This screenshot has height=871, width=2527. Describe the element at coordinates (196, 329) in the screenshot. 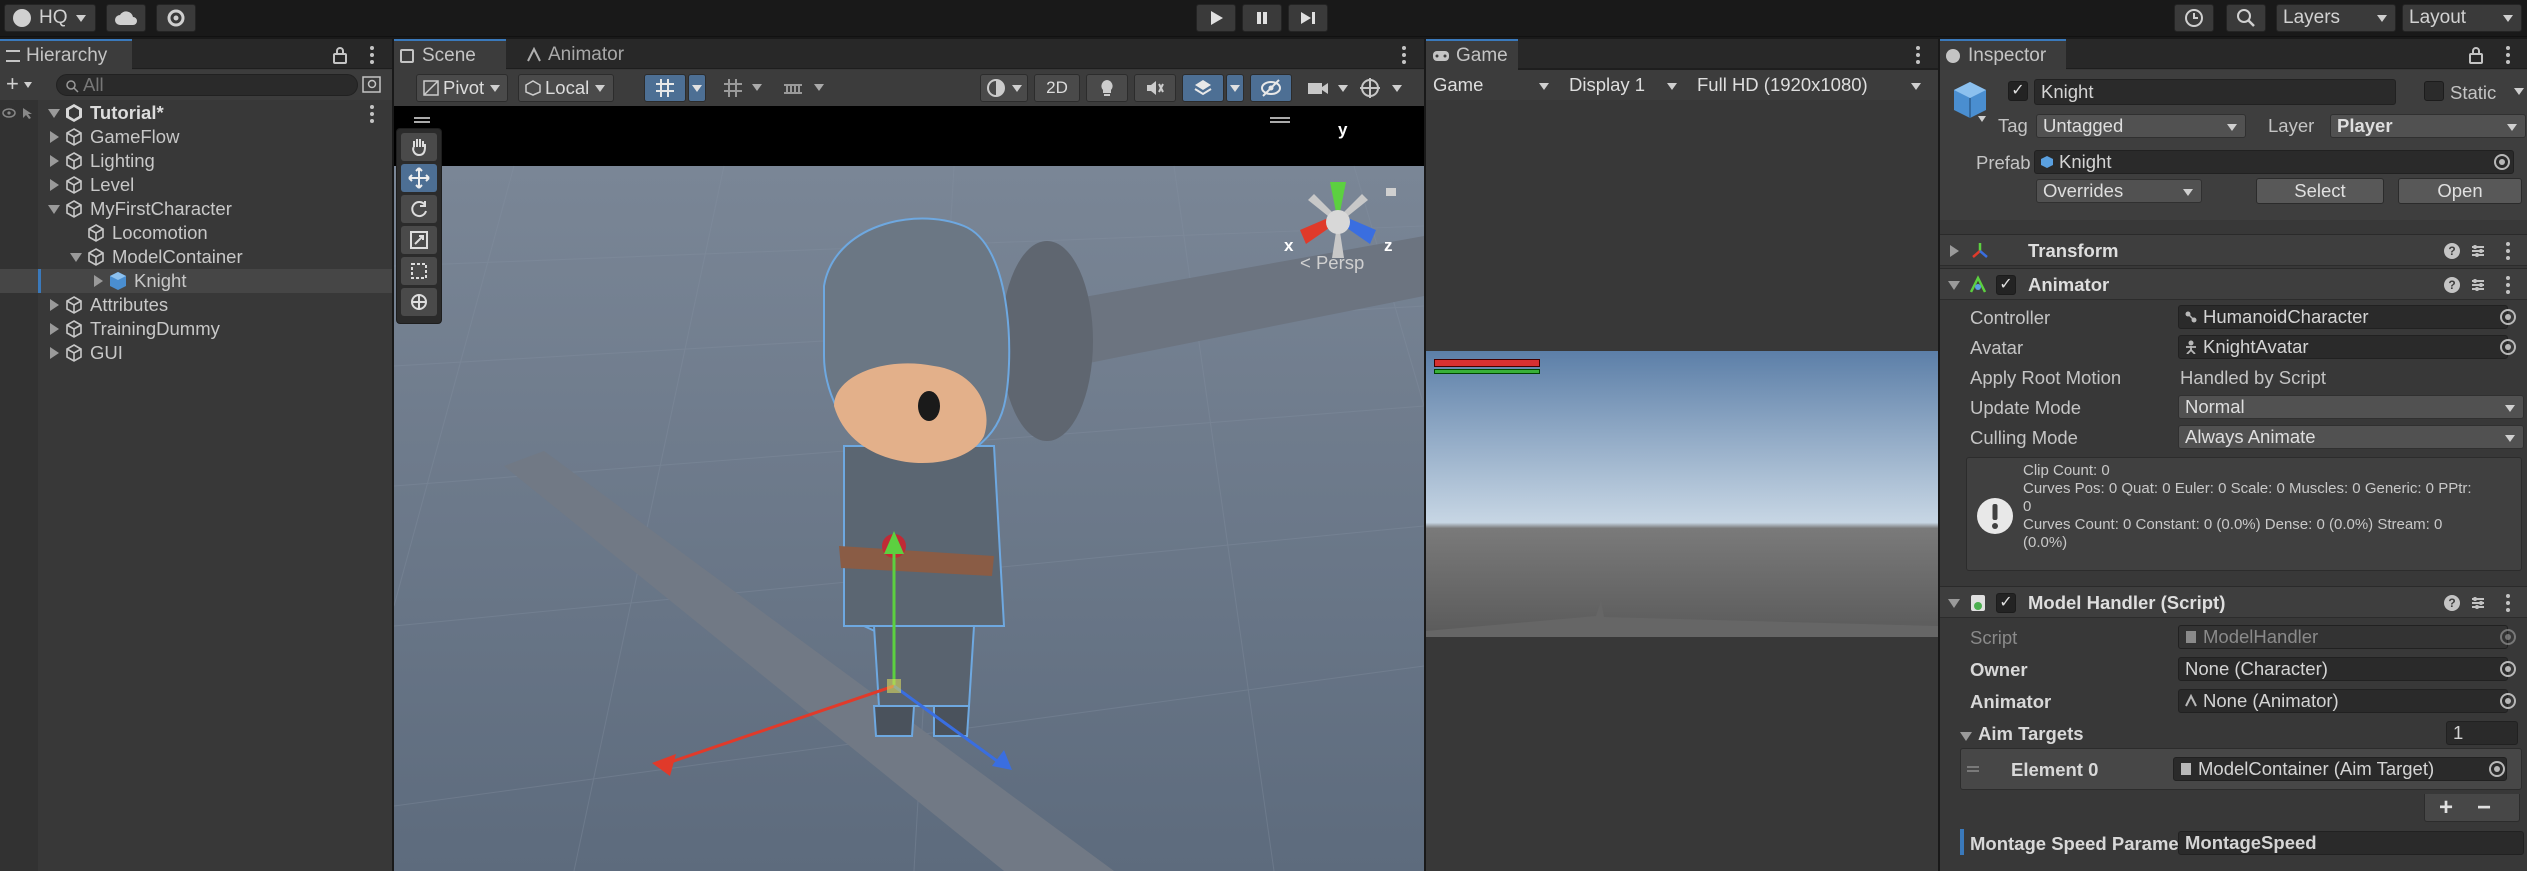

I see `hierarchy-item: TrainingDummy` at that location.